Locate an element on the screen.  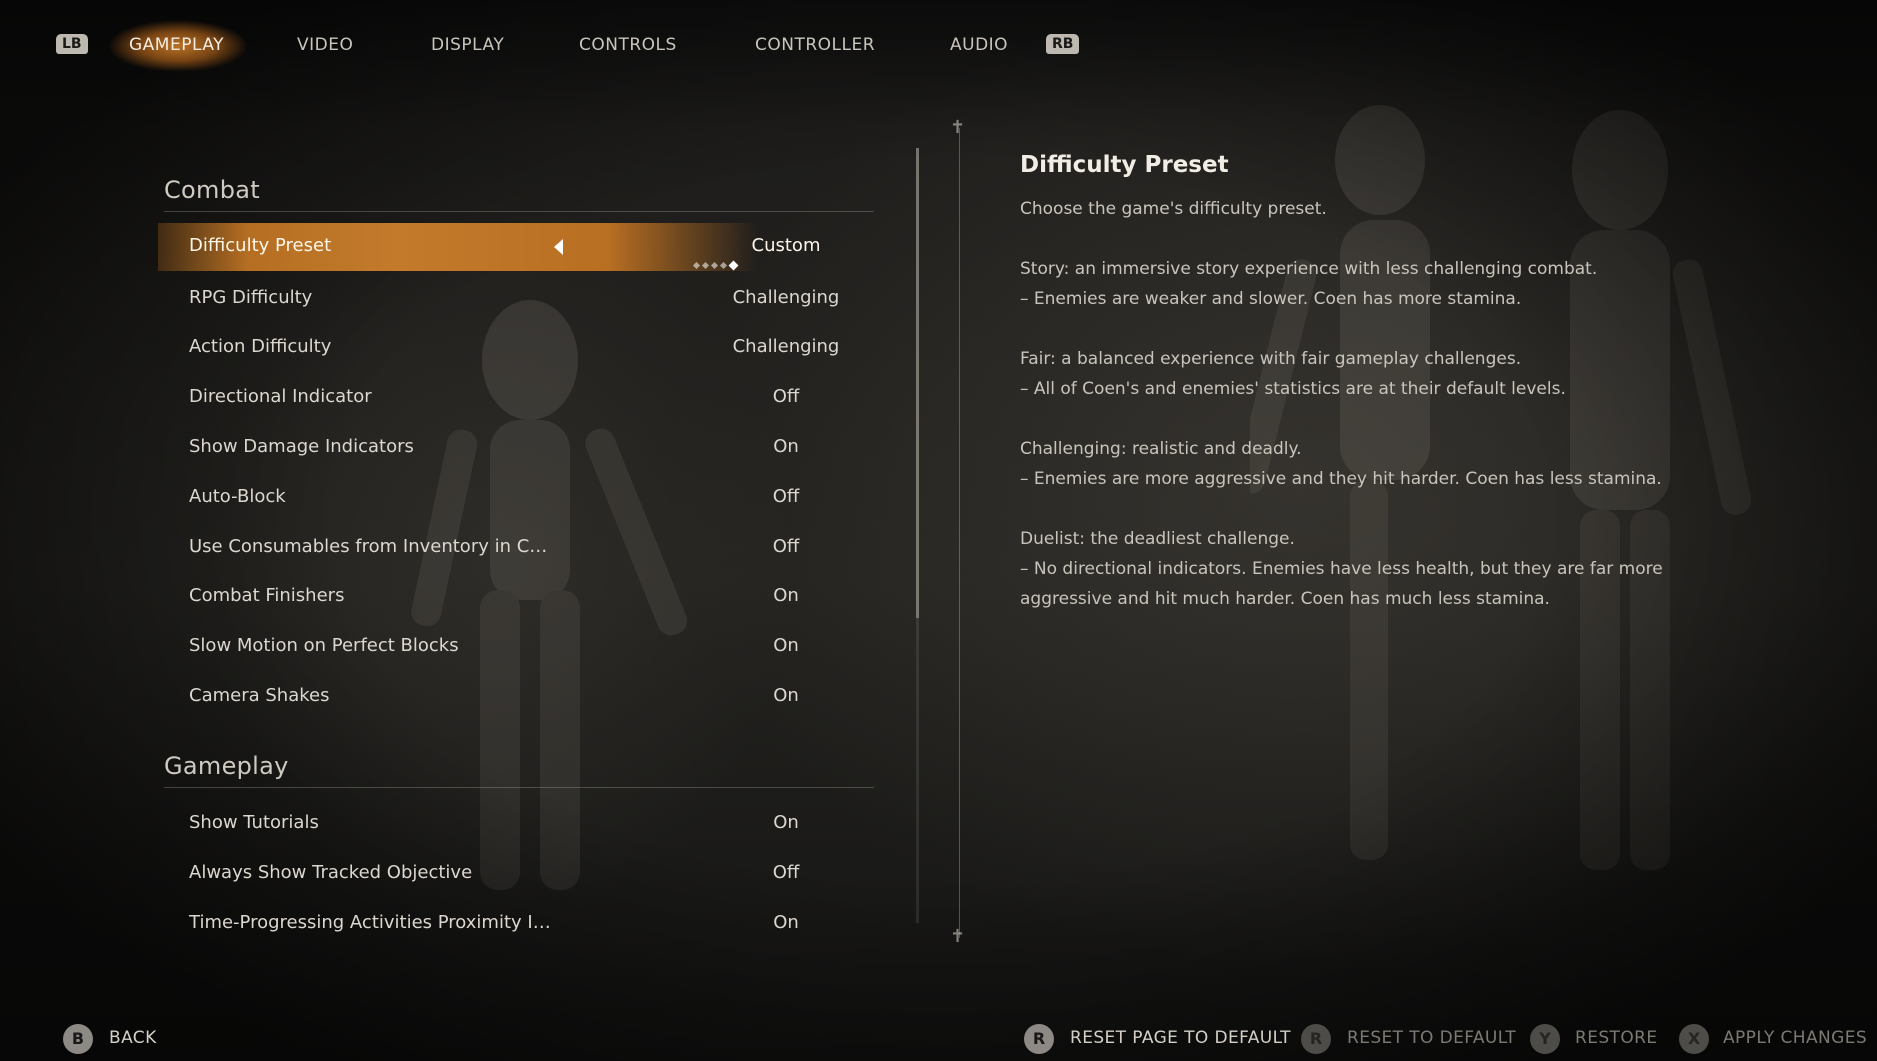
tab-controls: CONTROLS is located at coordinates (628, 45).